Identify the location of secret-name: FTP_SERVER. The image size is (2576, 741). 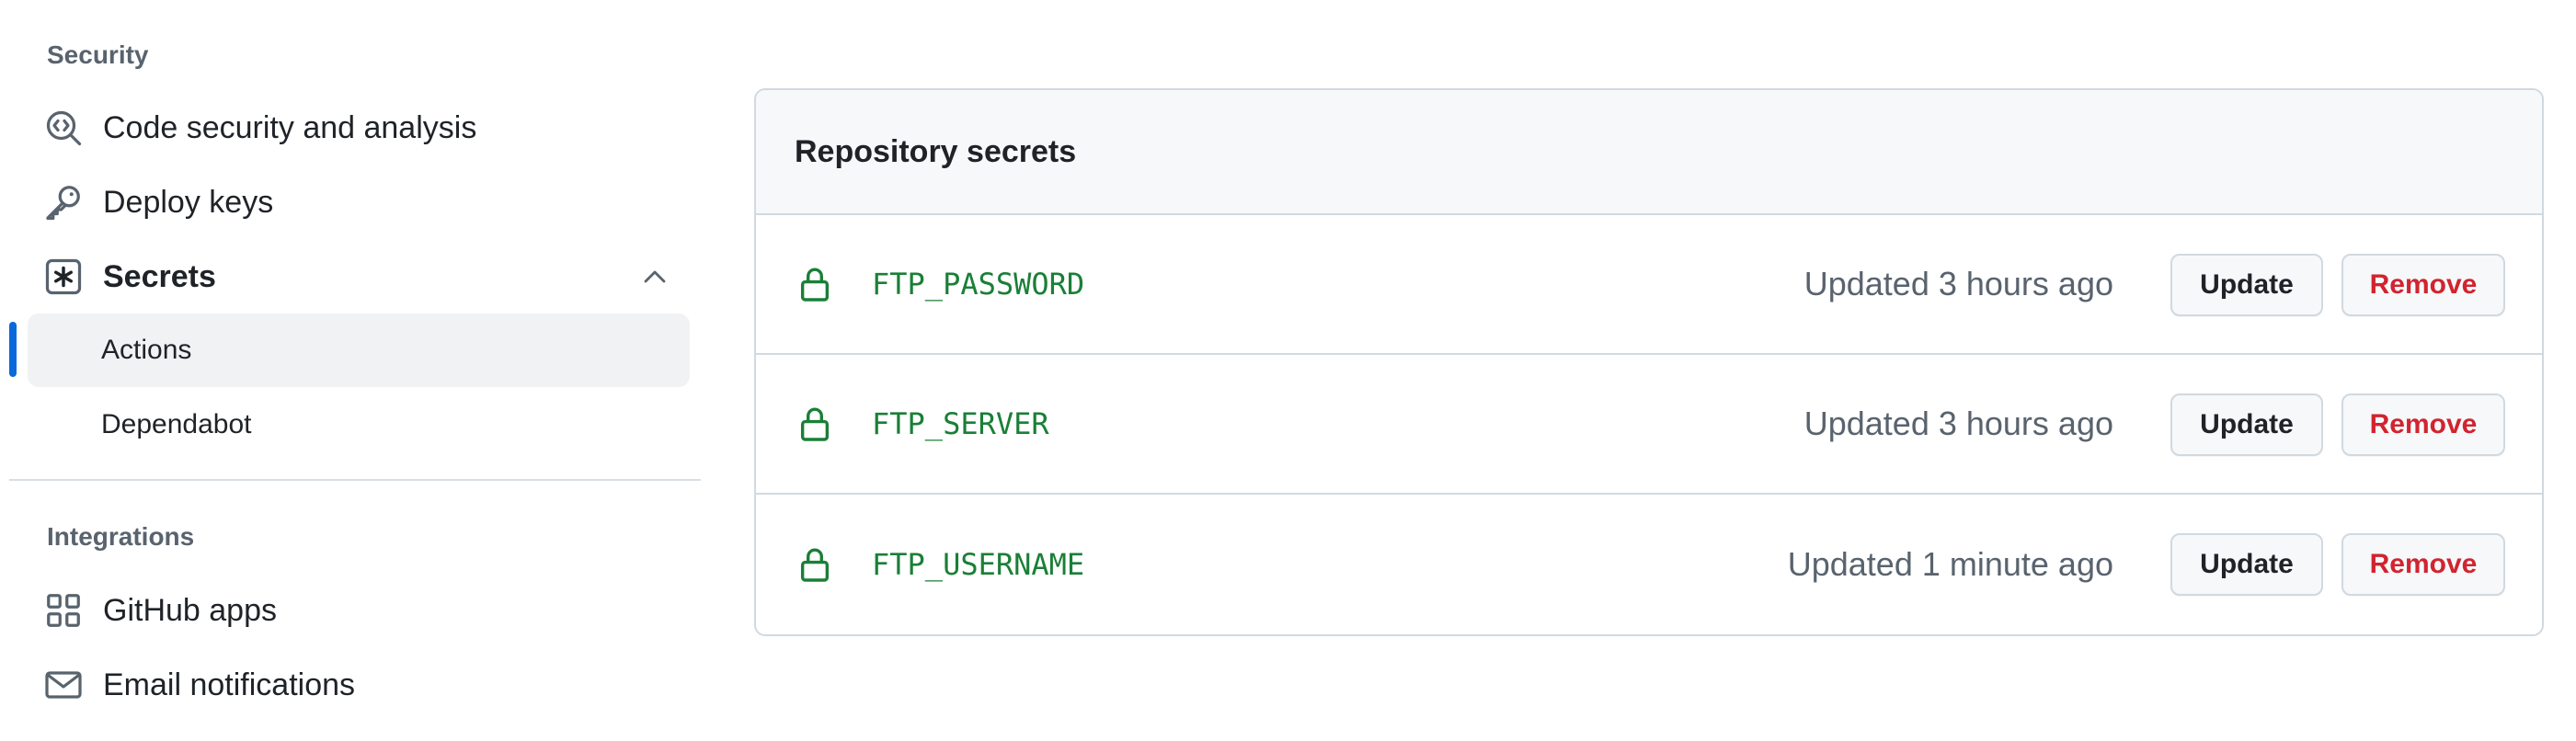
(960, 423).